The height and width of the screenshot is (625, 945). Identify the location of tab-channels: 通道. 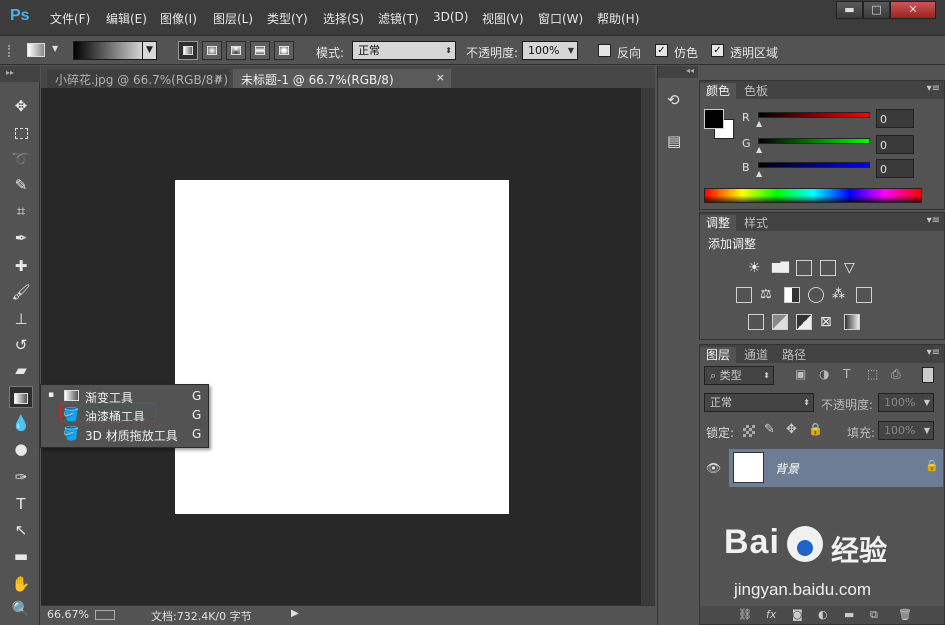
(756, 355).